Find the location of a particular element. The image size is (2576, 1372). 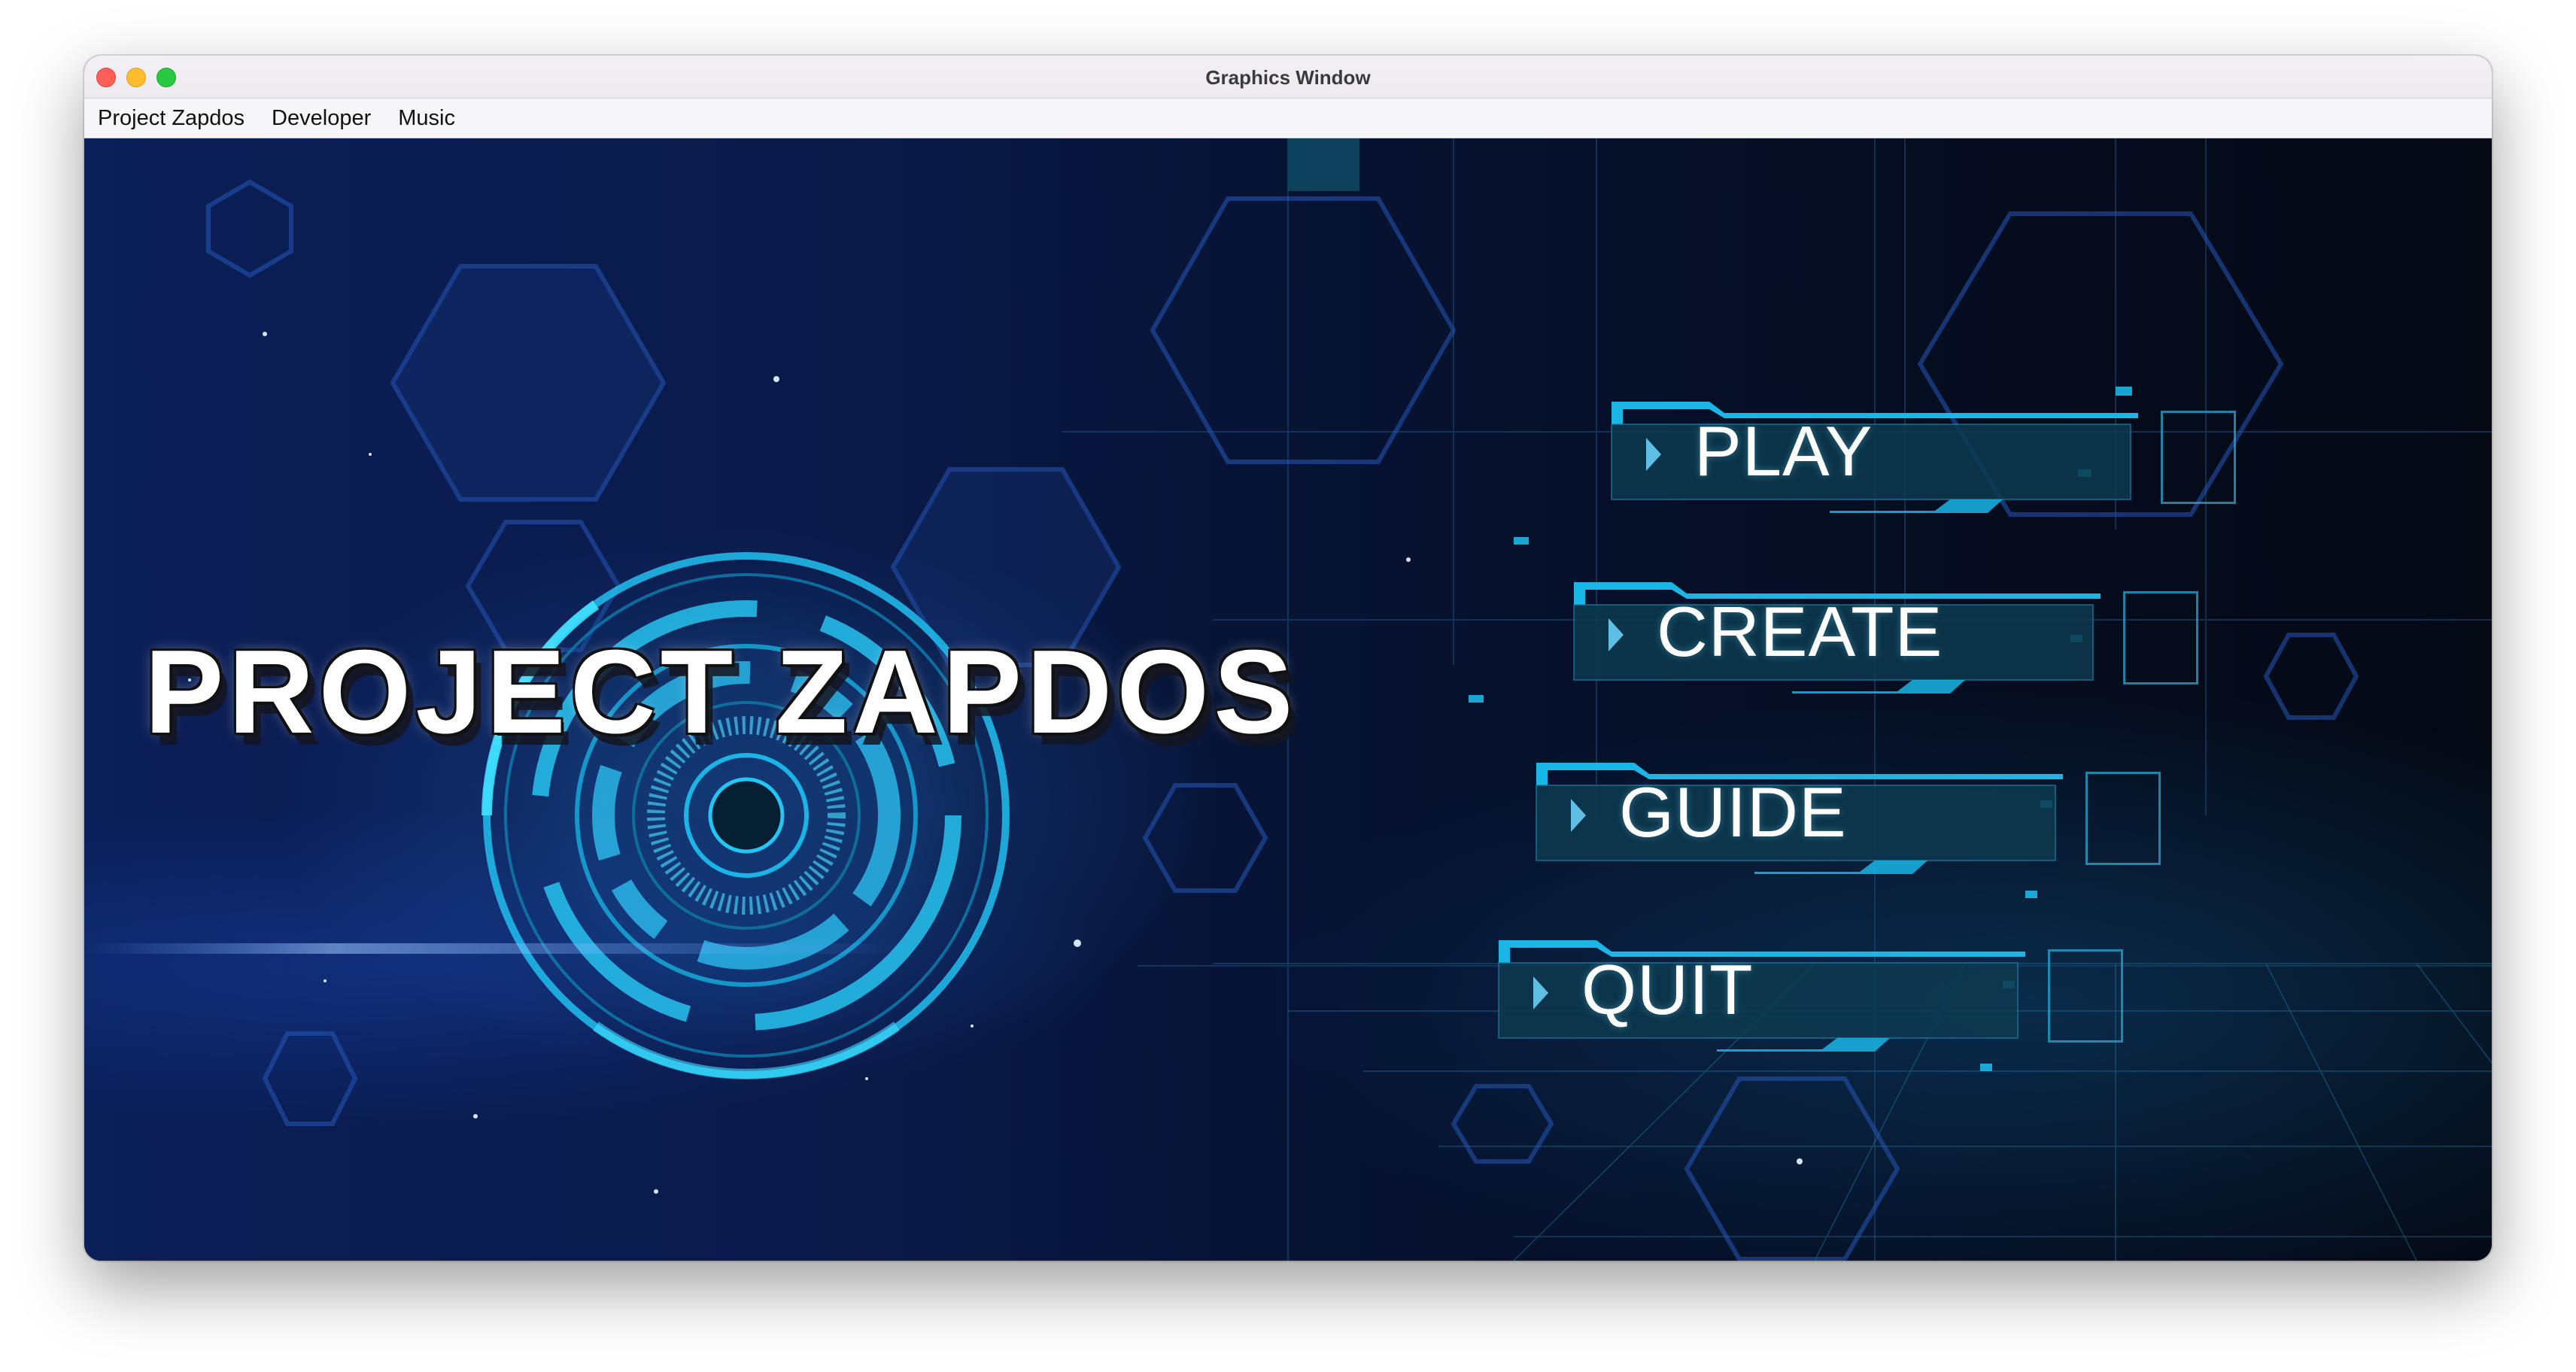

menu-developer: Developer is located at coordinates (321, 118).